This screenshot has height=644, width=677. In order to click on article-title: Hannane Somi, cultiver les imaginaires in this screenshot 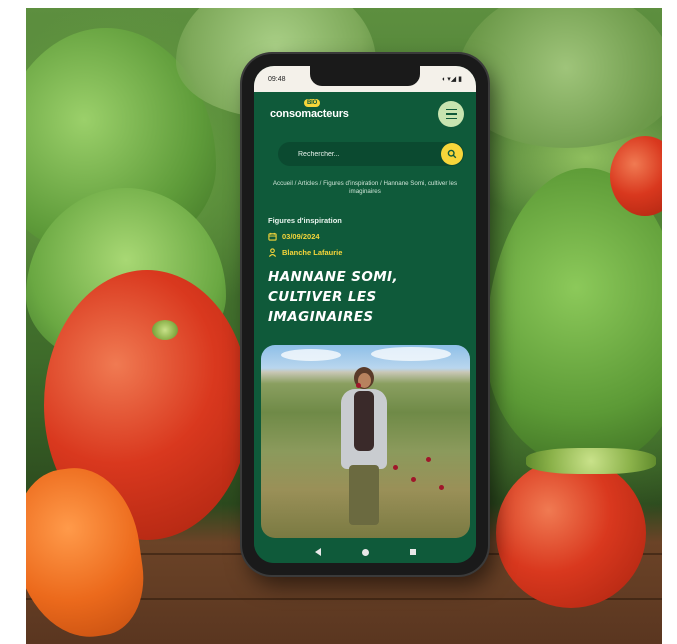, I will do `click(333, 297)`.